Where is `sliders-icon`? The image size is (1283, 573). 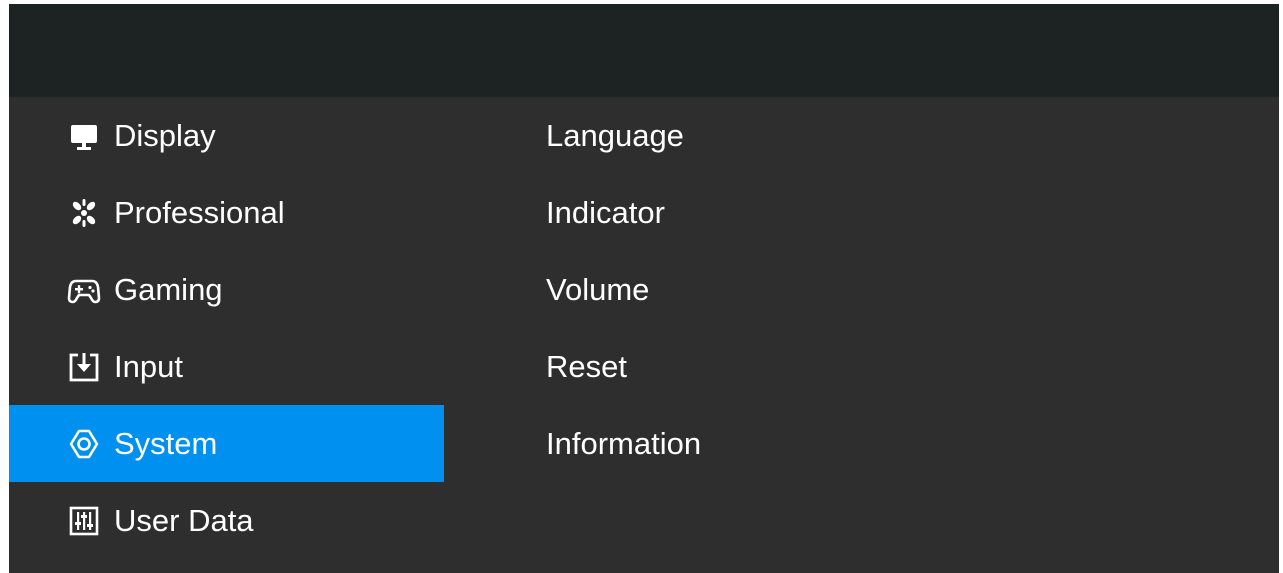
sliders-icon is located at coordinates (84, 521).